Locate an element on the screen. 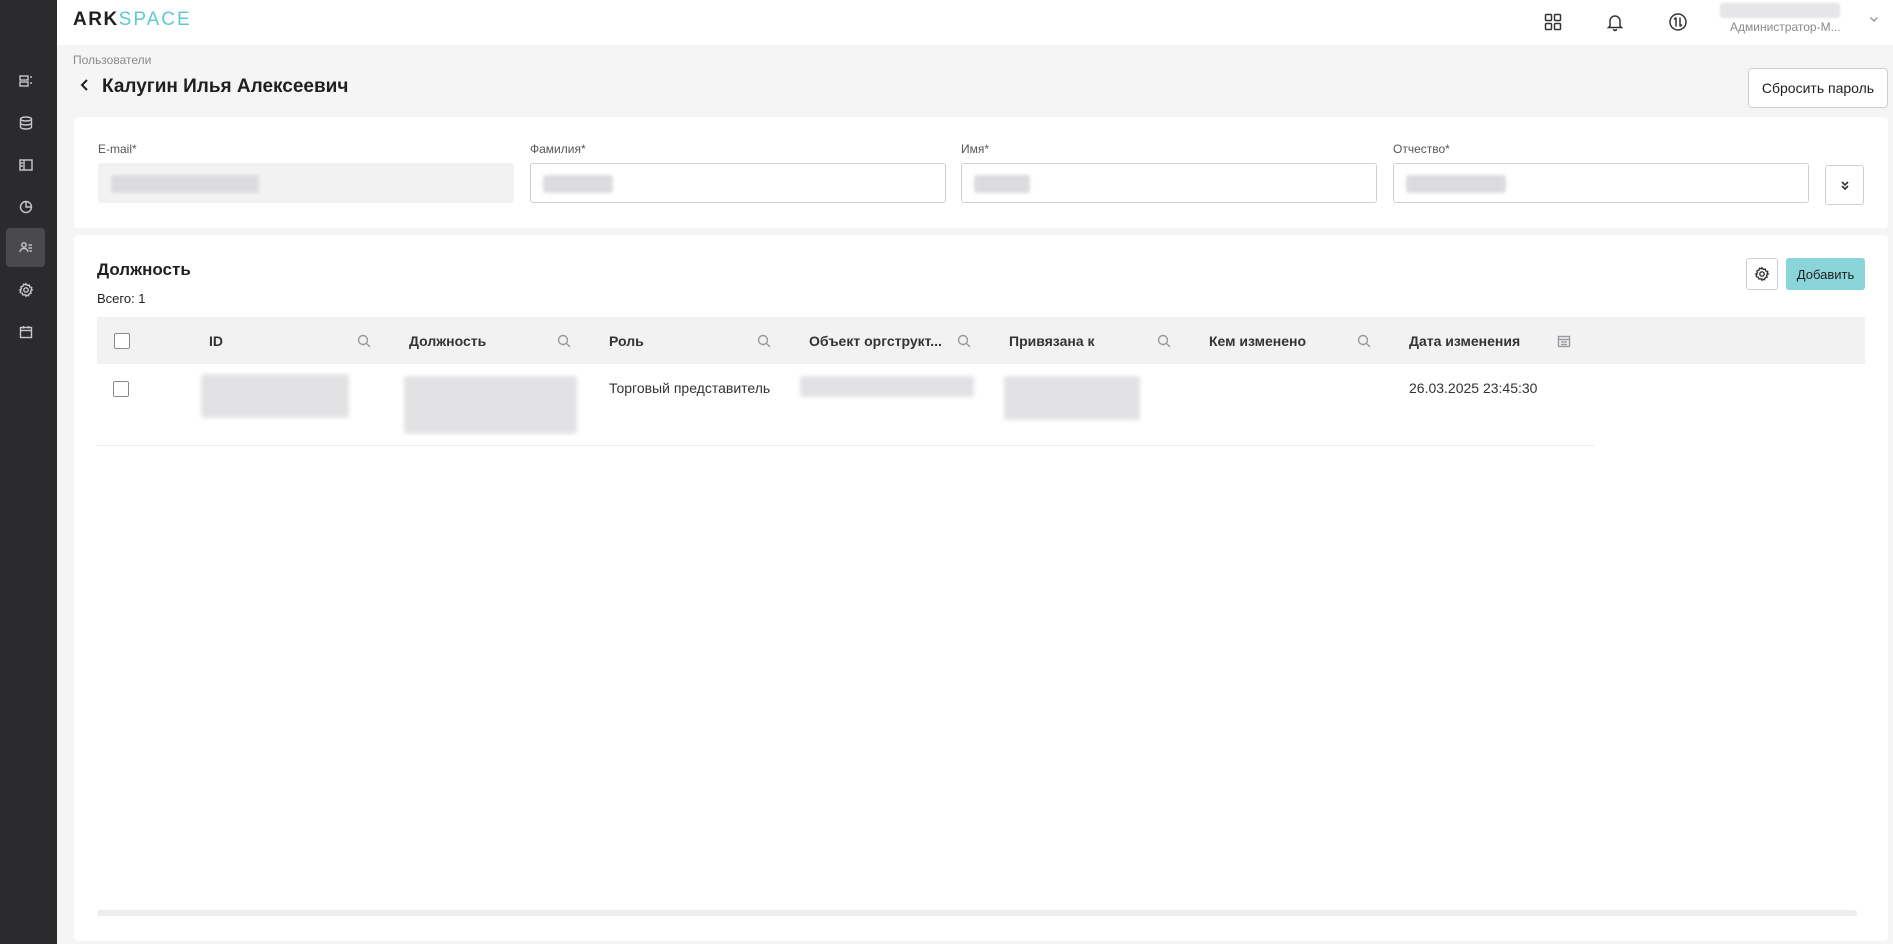 This screenshot has height=944, width=1893. column-label: Привязана к is located at coordinates (1052, 340).